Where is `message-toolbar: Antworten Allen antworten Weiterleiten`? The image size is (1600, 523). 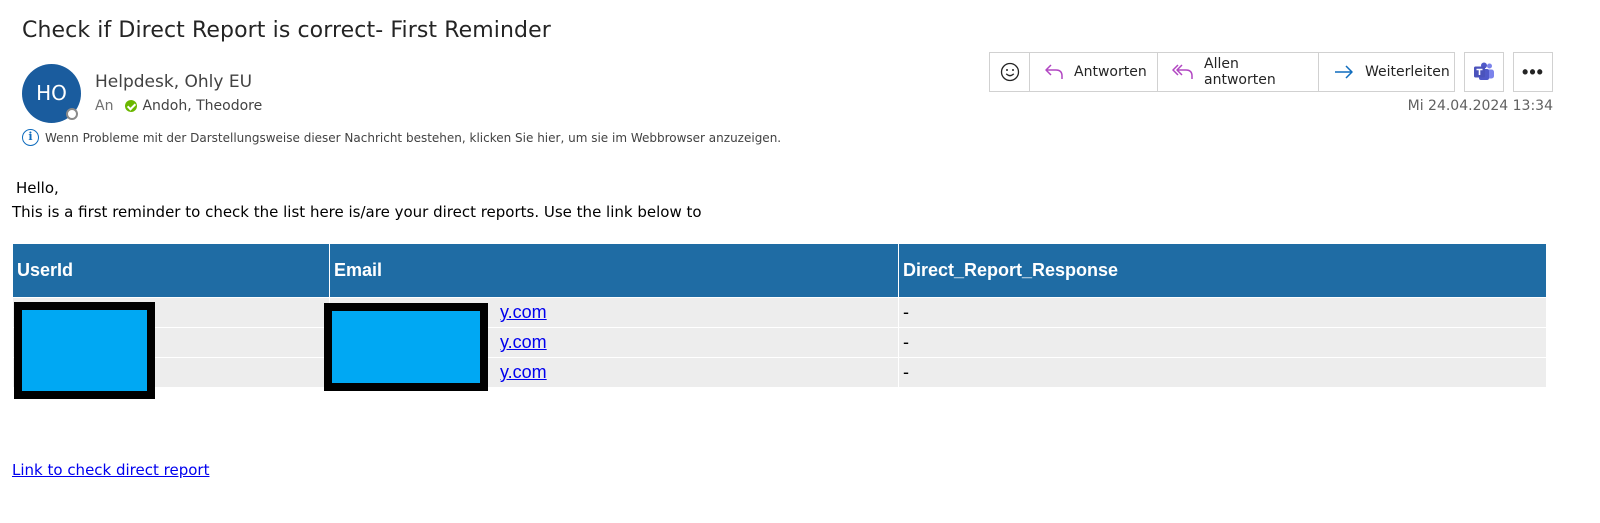 message-toolbar: Antworten Allen antworten Weiterleiten is located at coordinates (1222, 72).